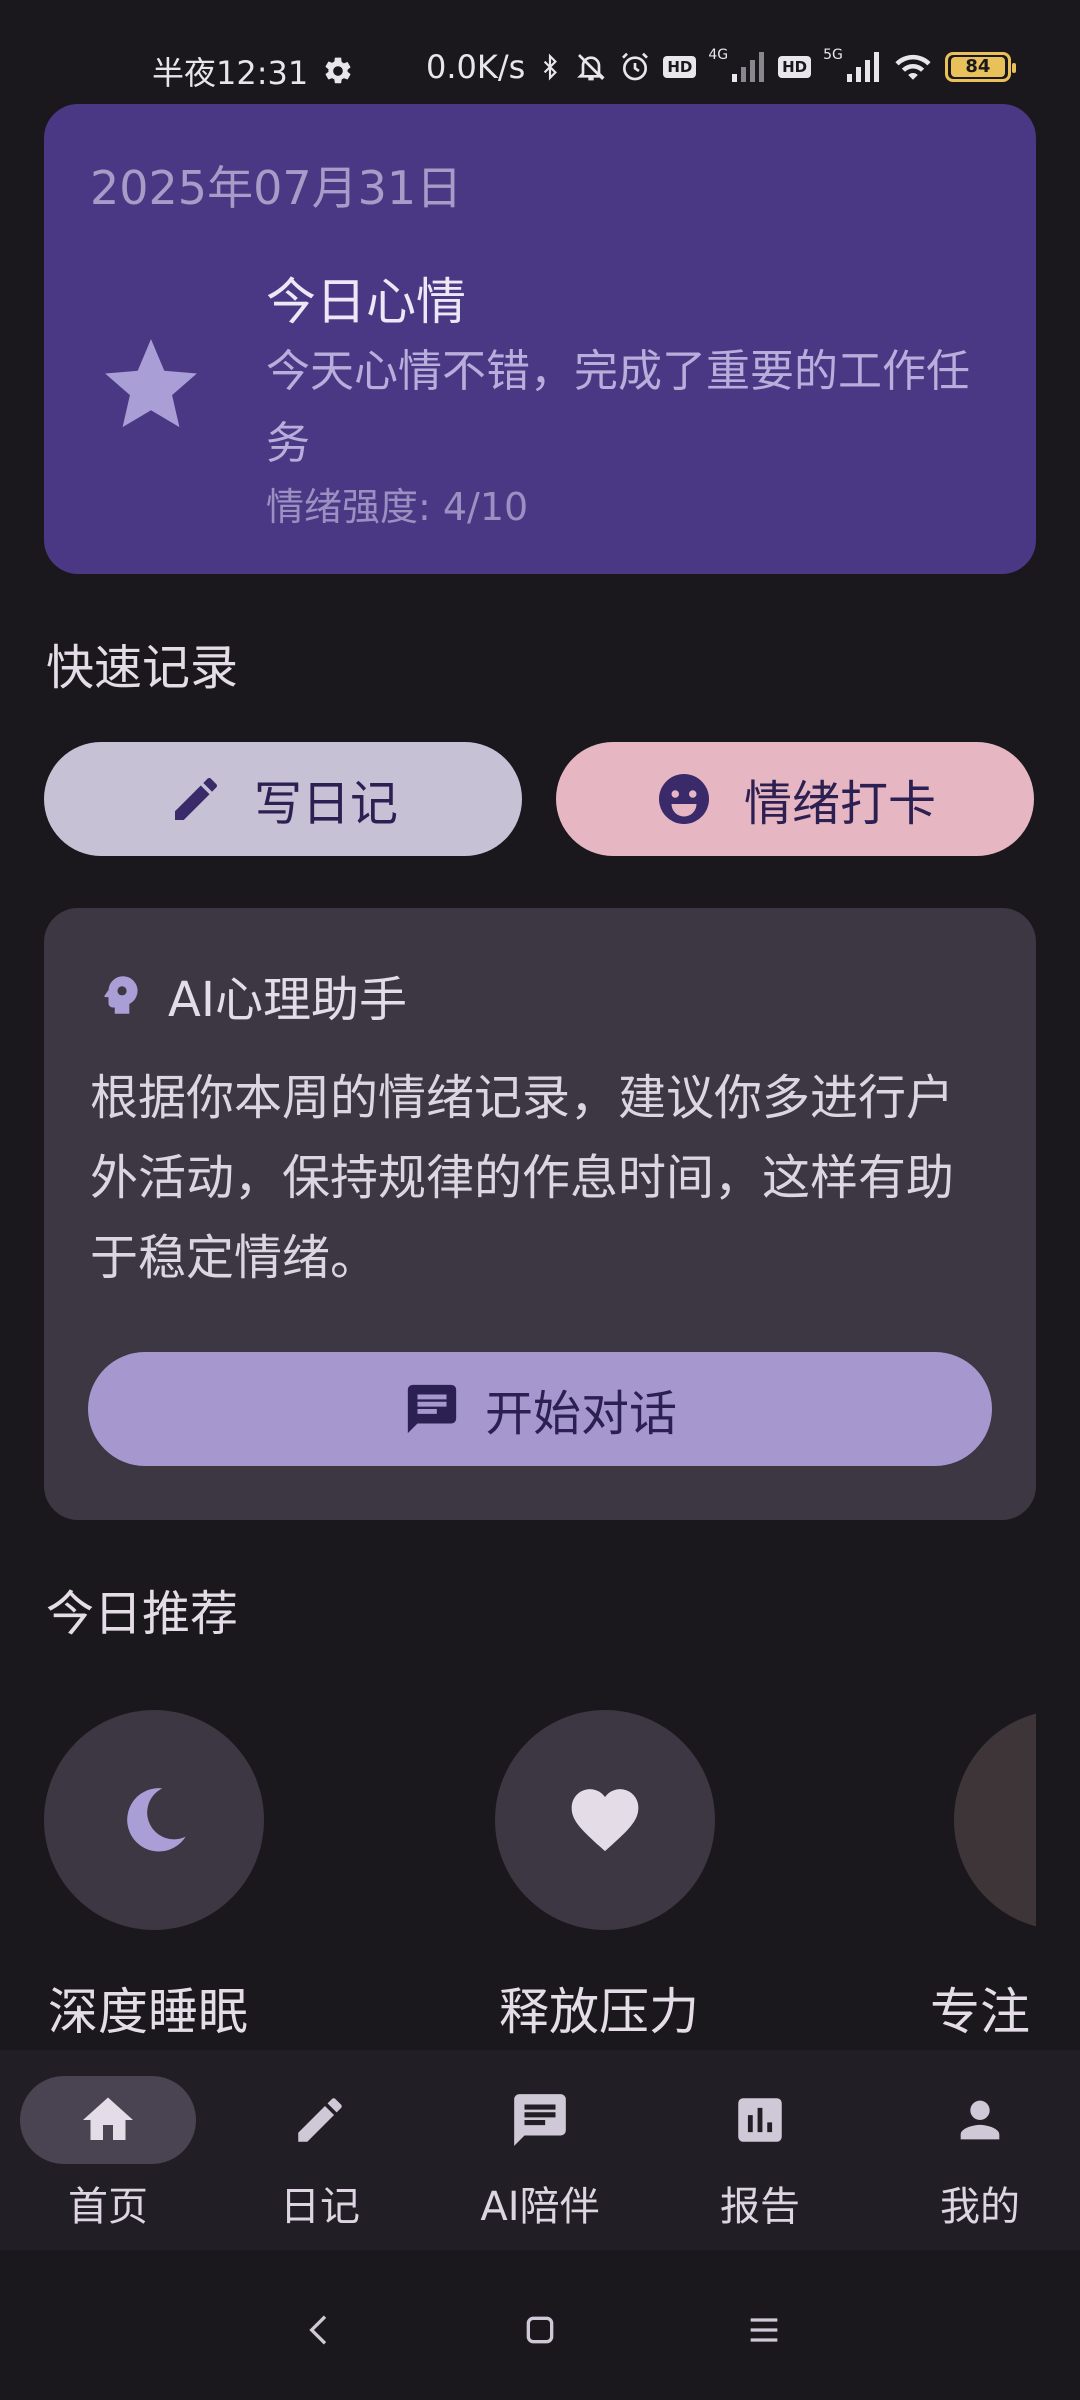 The height and width of the screenshot is (2400, 1080). I want to click on alarm-icon, so click(635, 67).